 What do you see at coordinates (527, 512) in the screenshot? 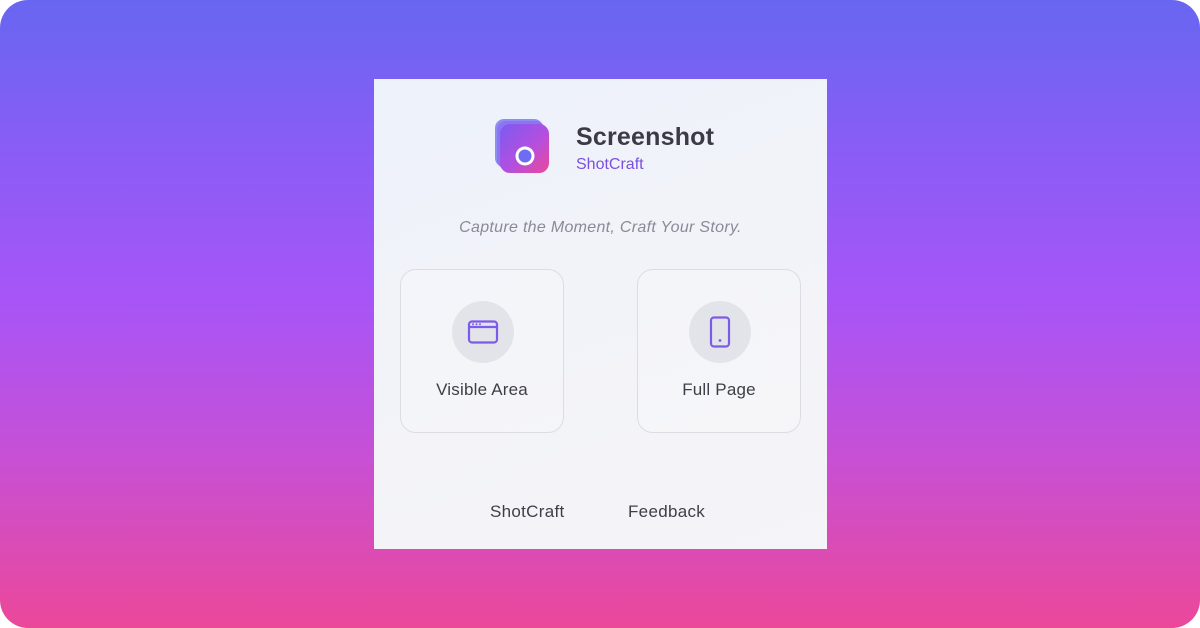
I see `shotcraft-link: ShotCraft` at bounding box center [527, 512].